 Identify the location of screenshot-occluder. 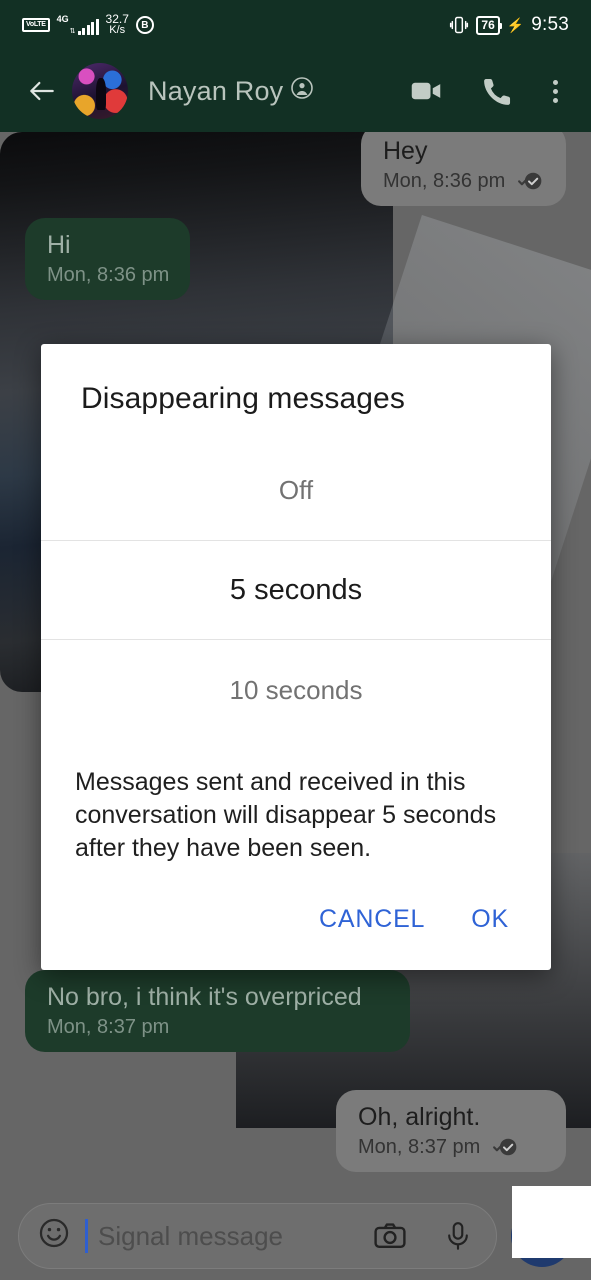
(551, 1222).